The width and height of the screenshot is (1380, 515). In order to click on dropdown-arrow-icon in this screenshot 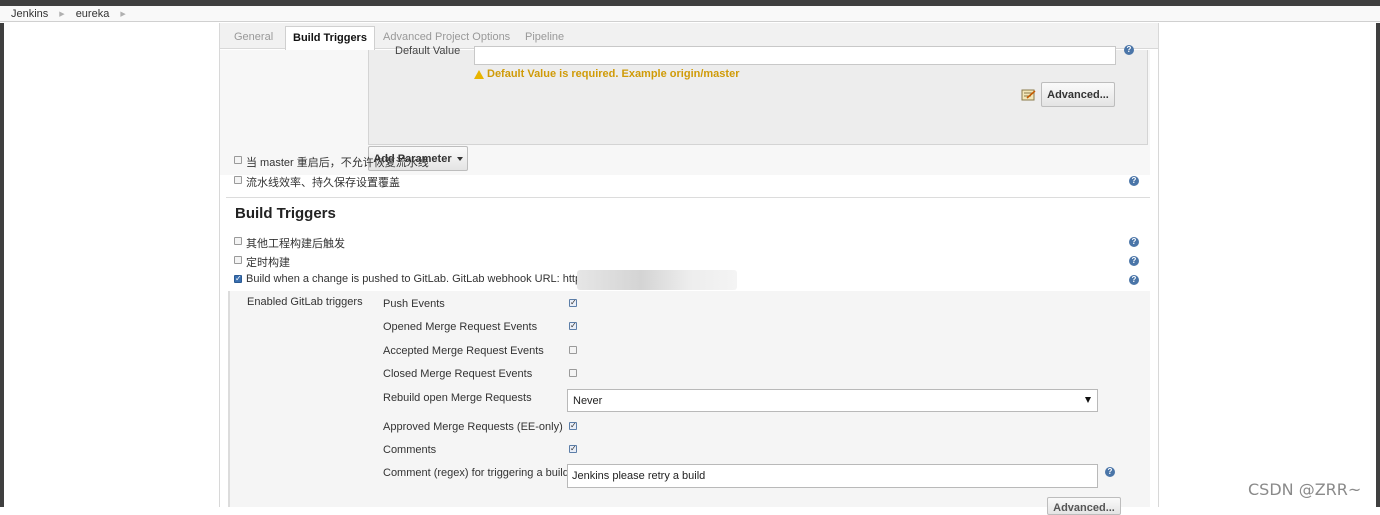, I will do `click(1088, 400)`.